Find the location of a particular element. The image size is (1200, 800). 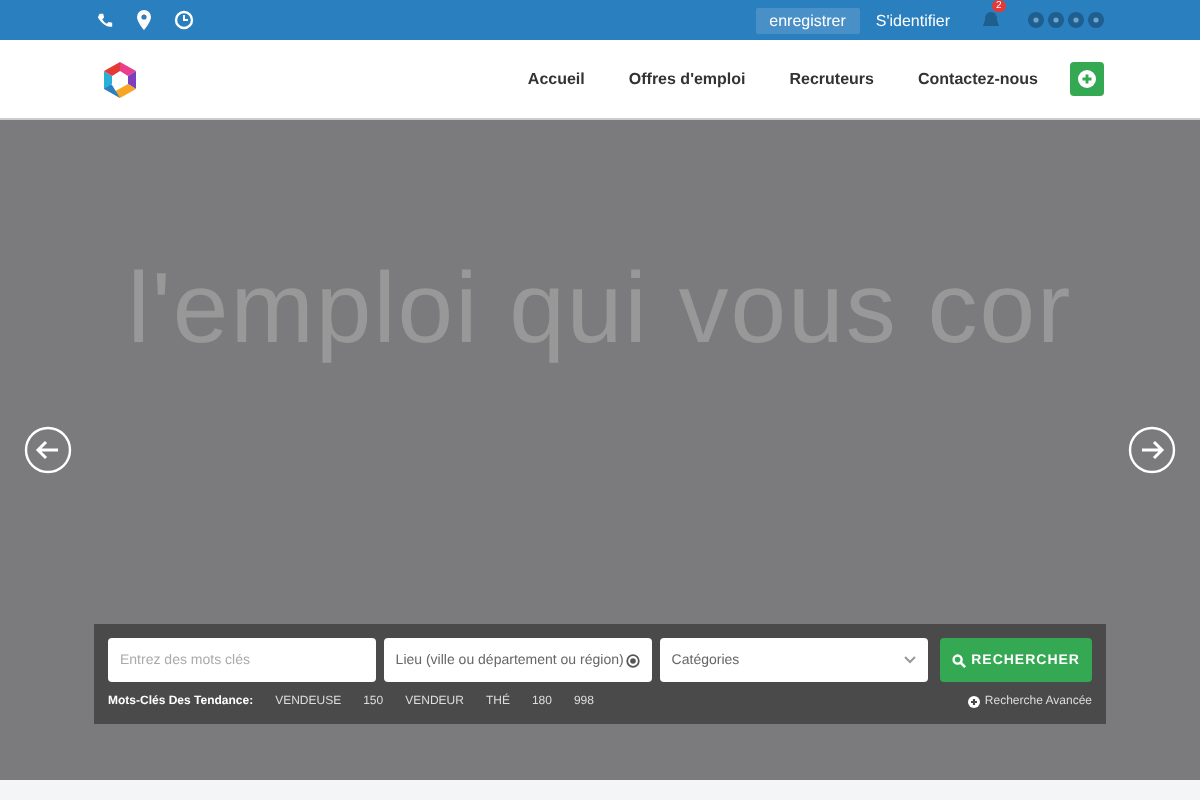

location-pin-icon is located at coordinates (144, 20).